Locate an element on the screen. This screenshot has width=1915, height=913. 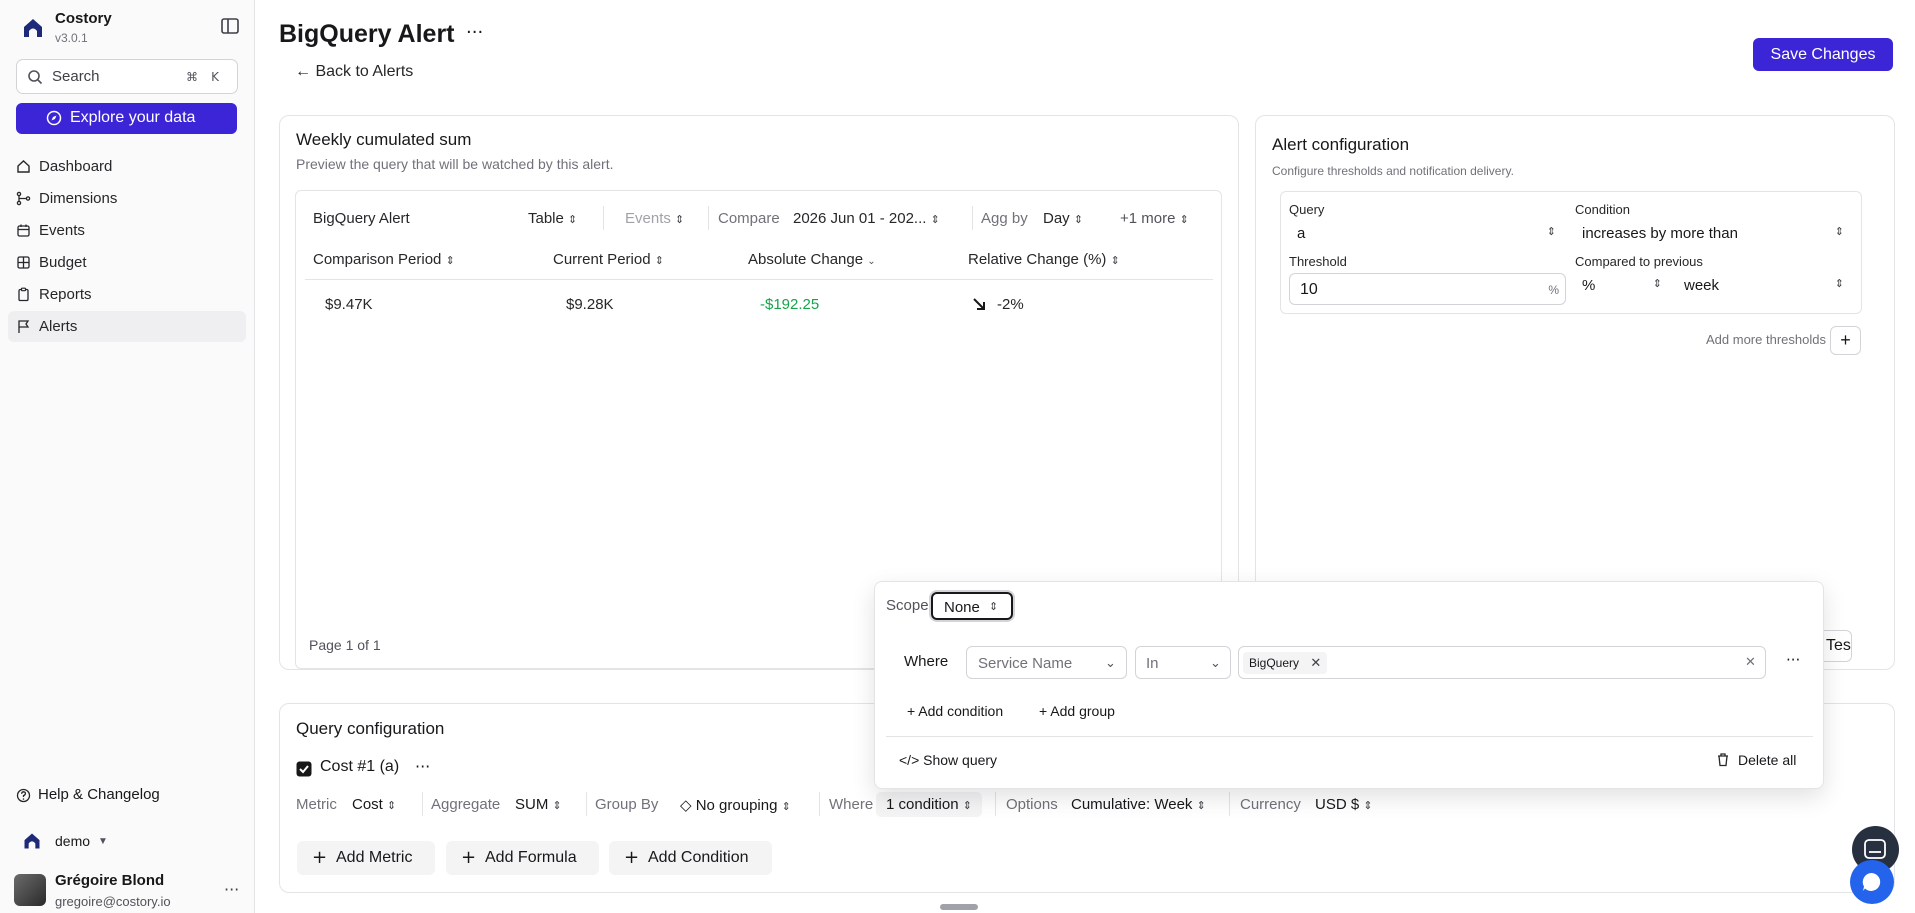
sidebar-toggle-icon is located at coordinates (230, 26).